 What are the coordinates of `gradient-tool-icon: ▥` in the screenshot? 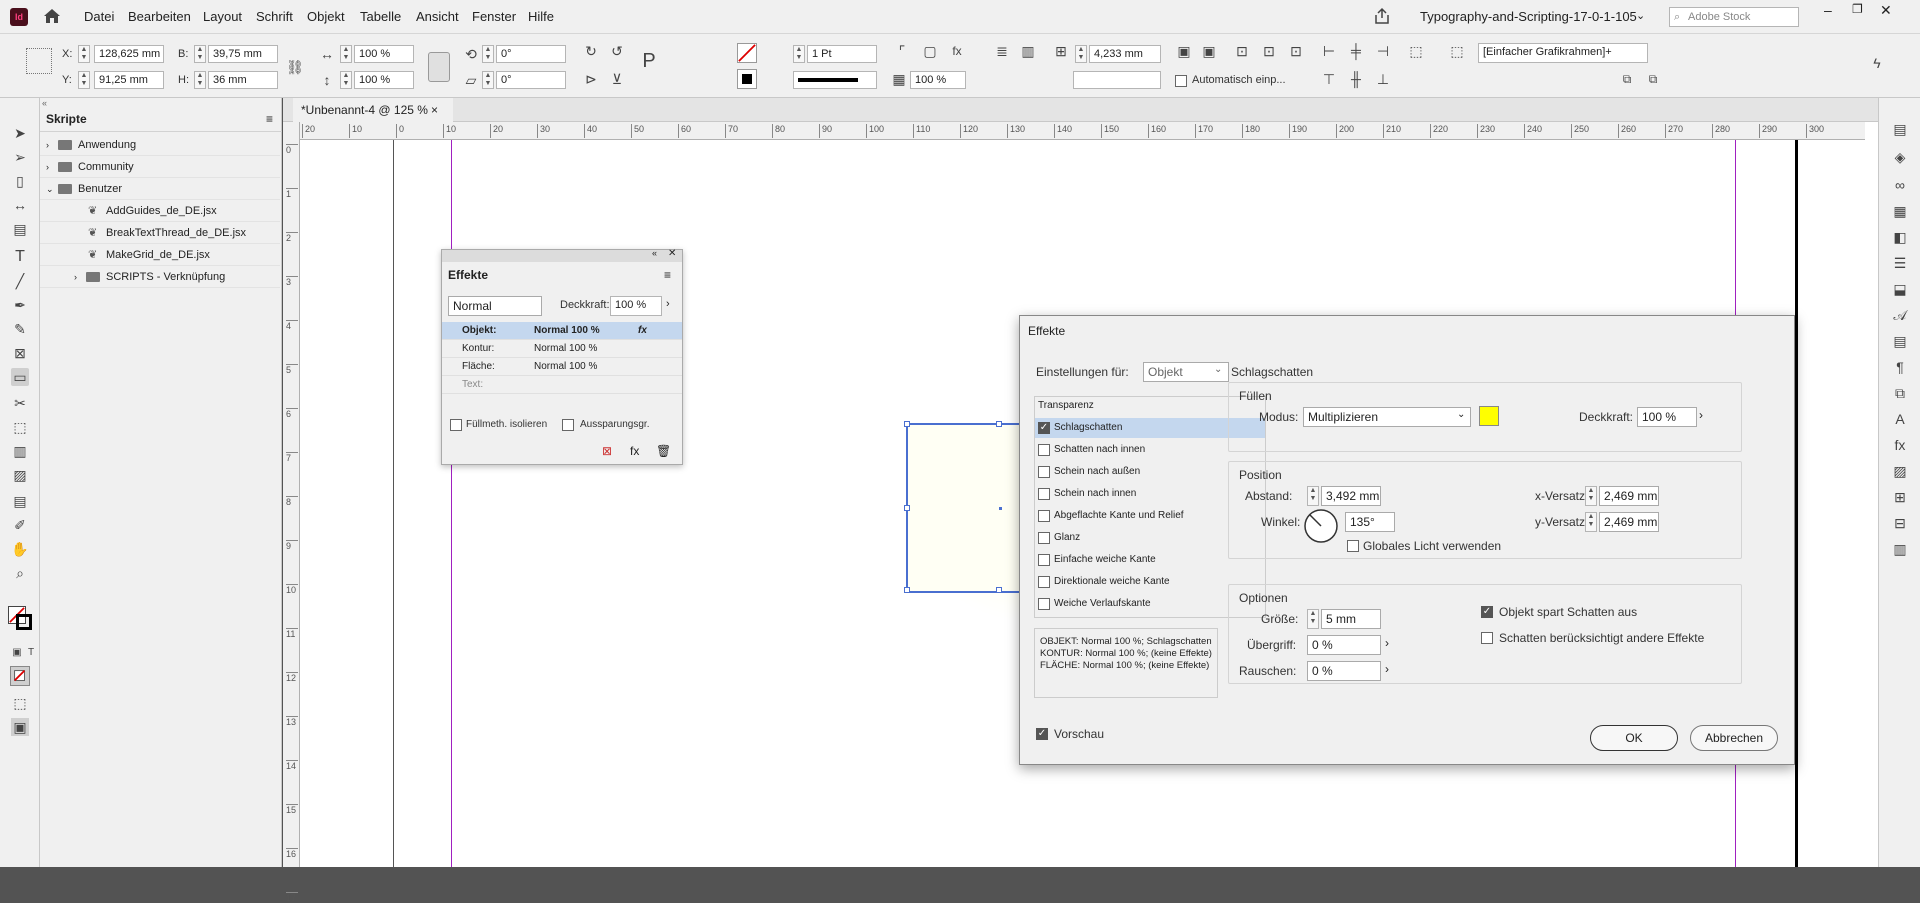 It's located at (20, 451).